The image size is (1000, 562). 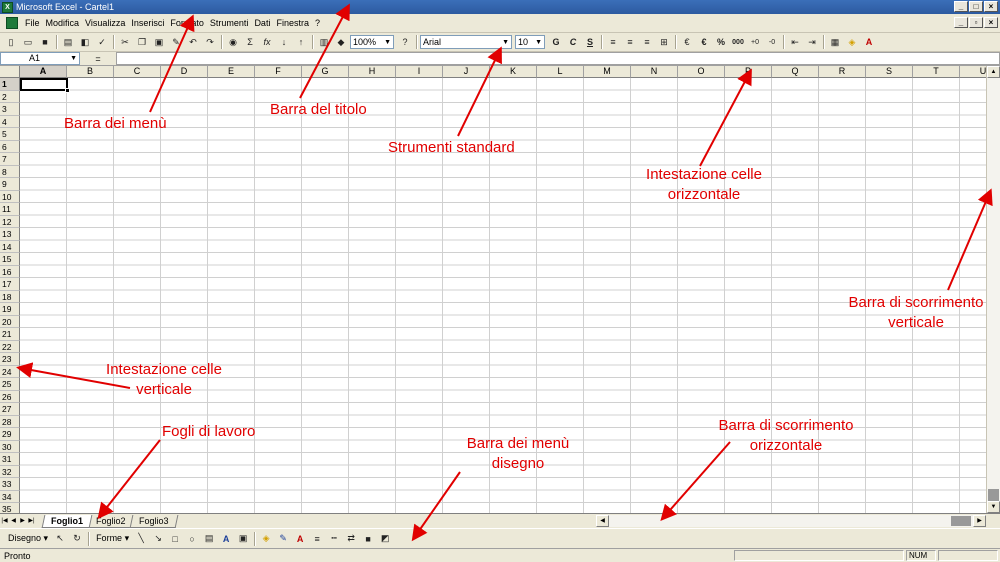 I want to click on row-header-33: 33, so click(x=10, y=484).